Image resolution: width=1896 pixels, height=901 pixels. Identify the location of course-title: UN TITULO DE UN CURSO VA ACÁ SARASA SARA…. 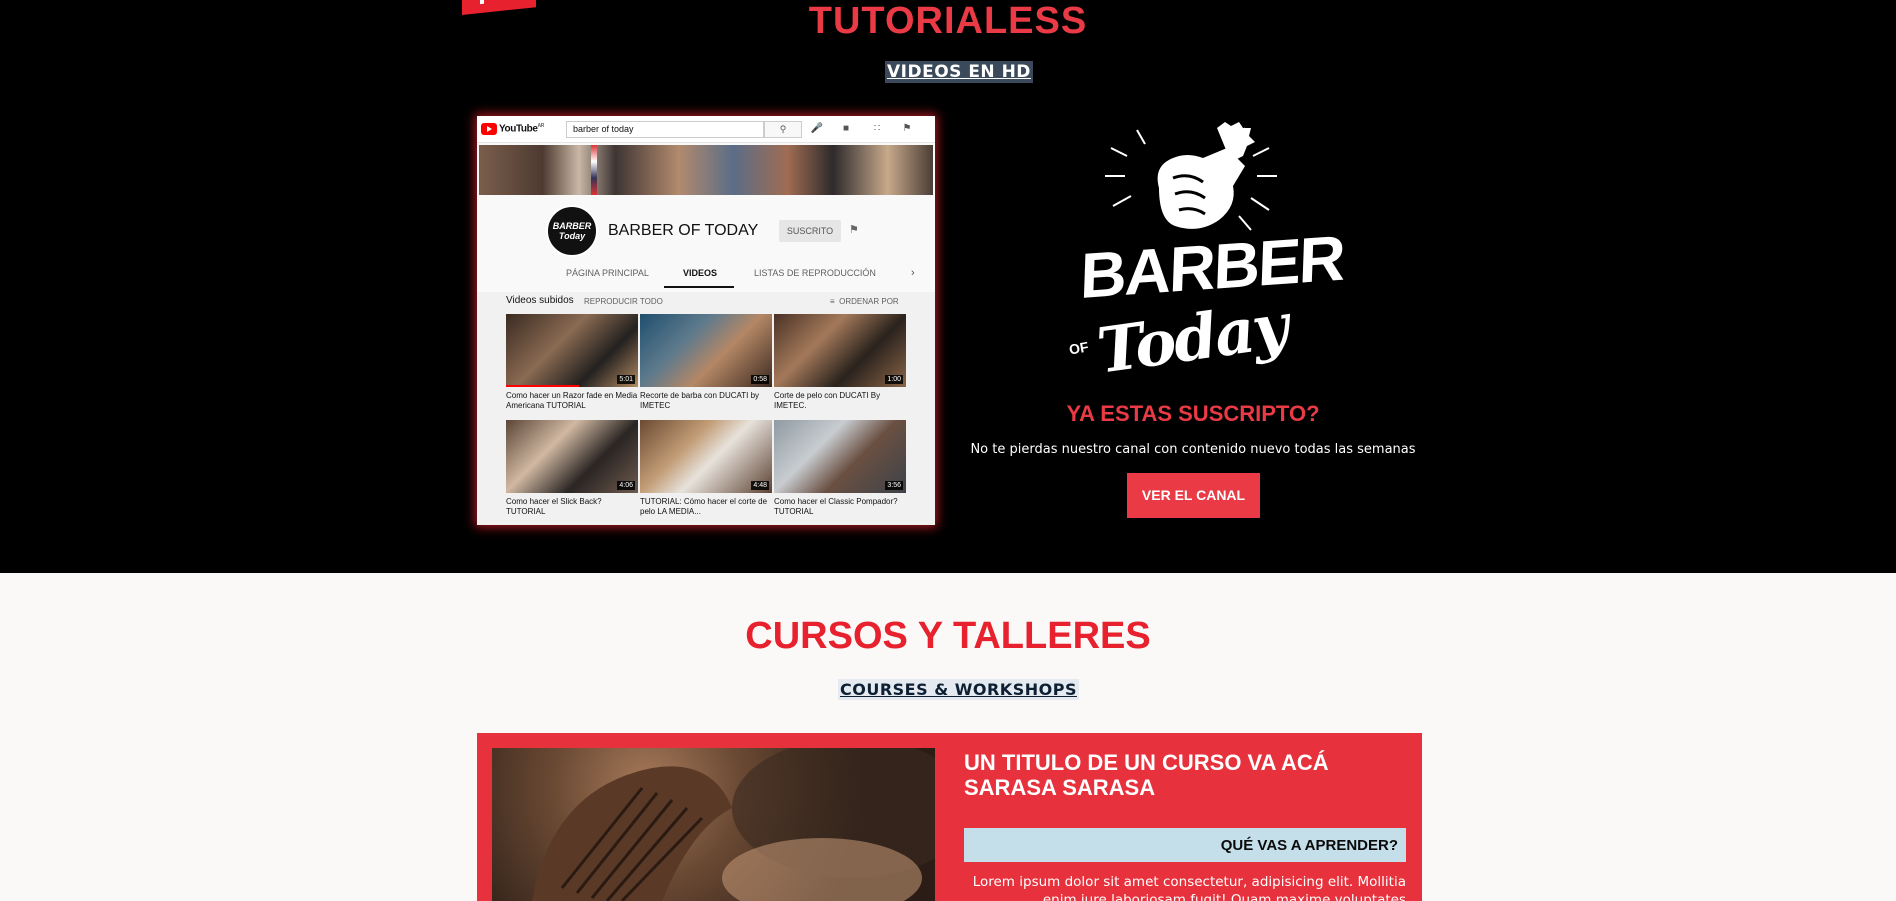
(1146, 775).